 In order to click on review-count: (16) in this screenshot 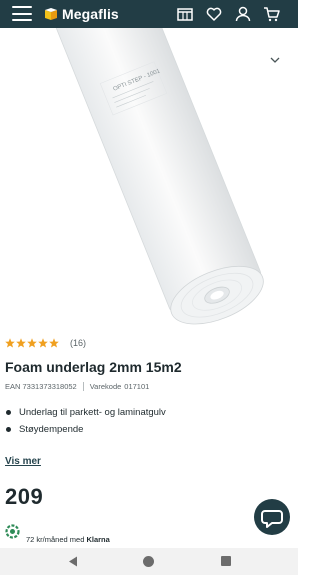, I will do `click(78, 343)`.